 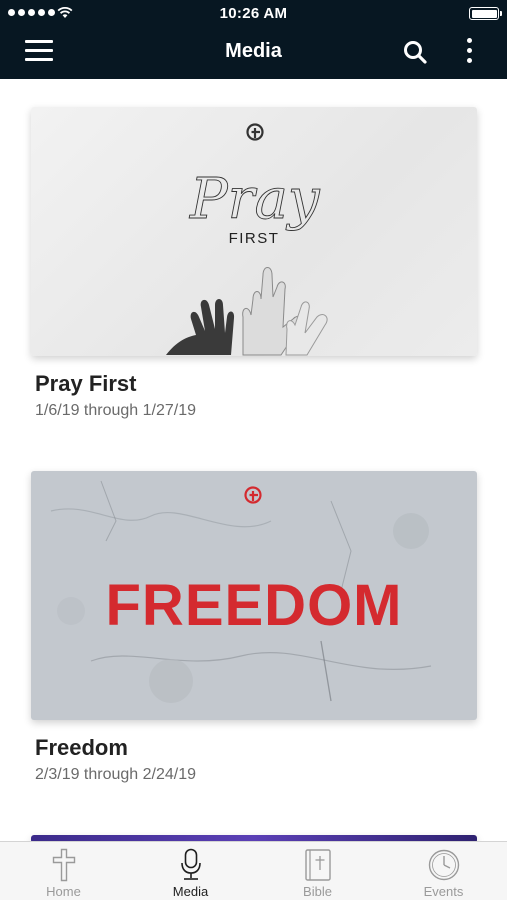 I want to click on nav-bar: Media, so click(x=253, y=52).